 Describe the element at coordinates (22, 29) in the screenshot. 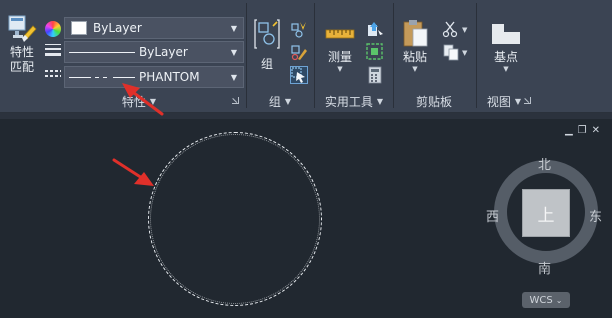

I see `match-properties-icon` at that location.